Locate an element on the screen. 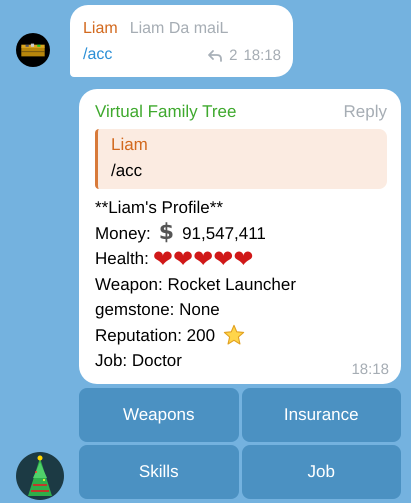 The width and height of the screenshot is (411, 503). reply-count: 2 is located at coordinates (233, 55).